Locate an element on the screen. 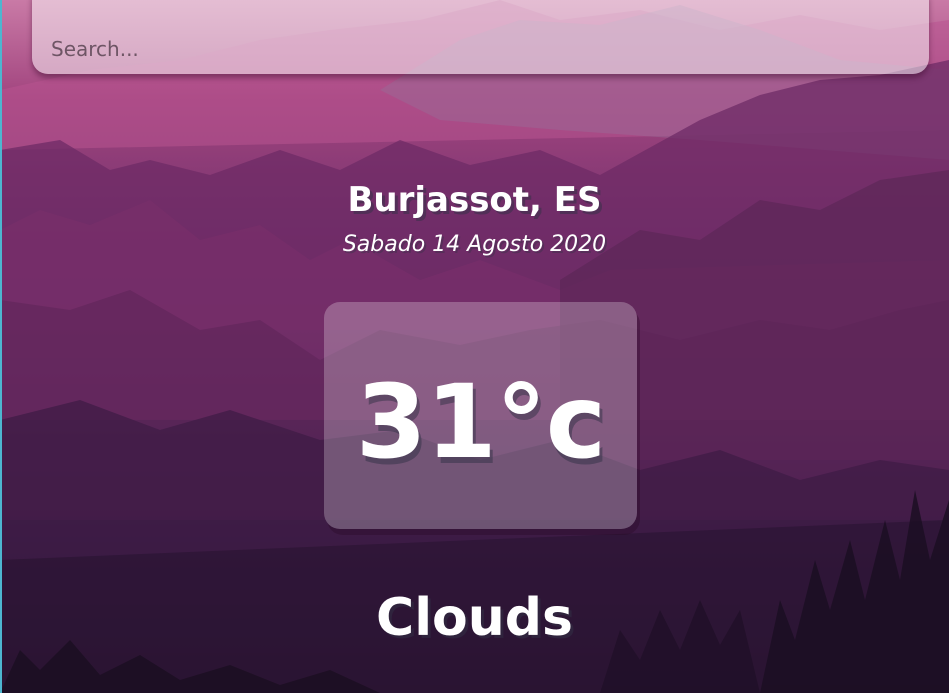 The height and width of the screenshot is (693, 949). search-box is located at coordinates (480, 37).